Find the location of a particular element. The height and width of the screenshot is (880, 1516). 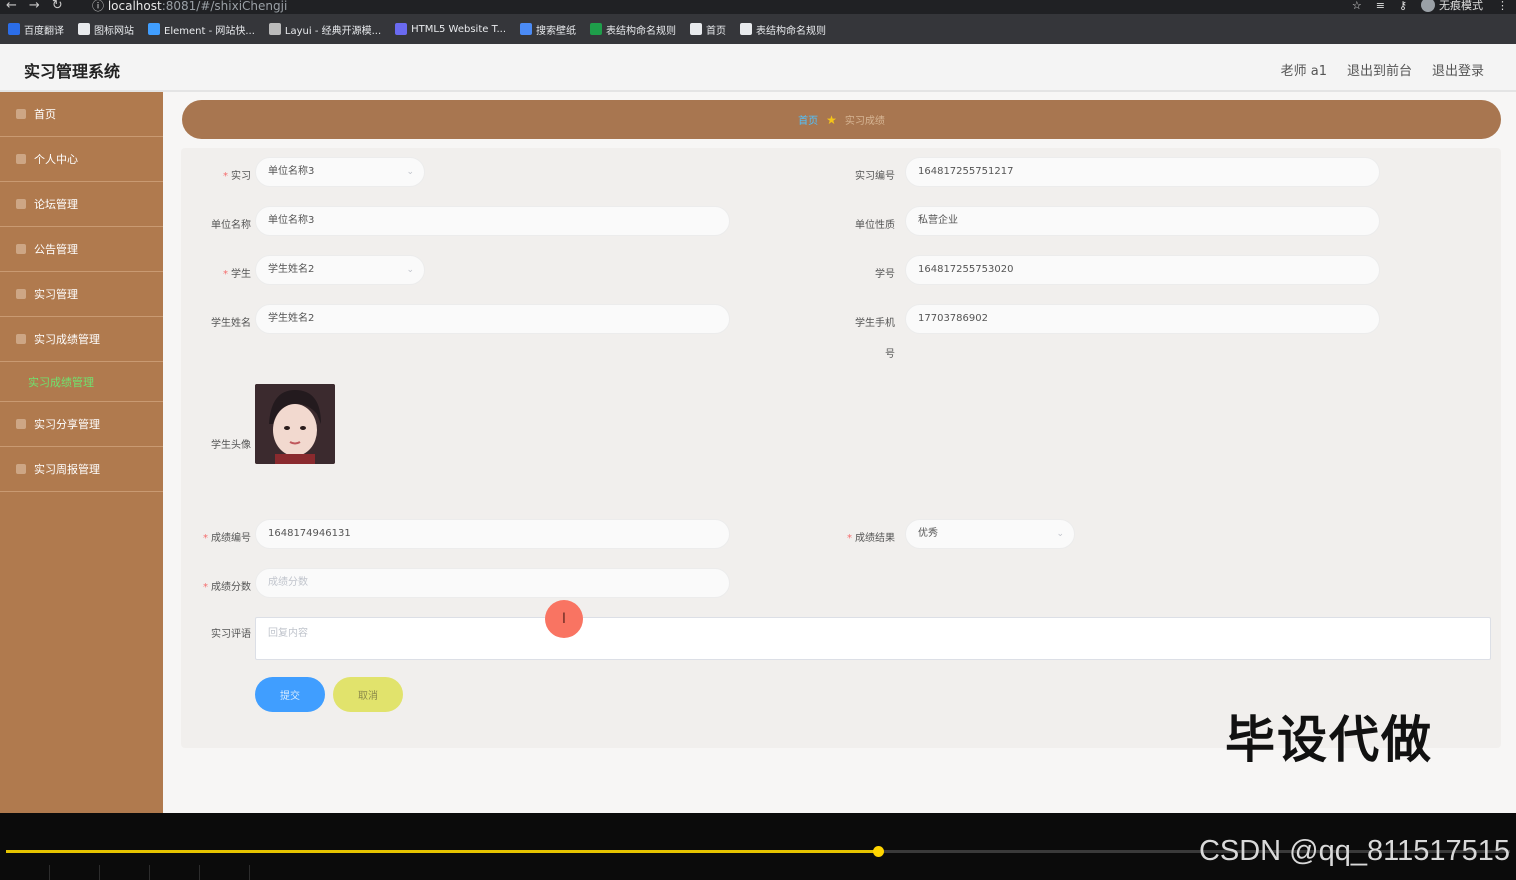

comment-label: 实习评语 is located at coordinates (231, 634).